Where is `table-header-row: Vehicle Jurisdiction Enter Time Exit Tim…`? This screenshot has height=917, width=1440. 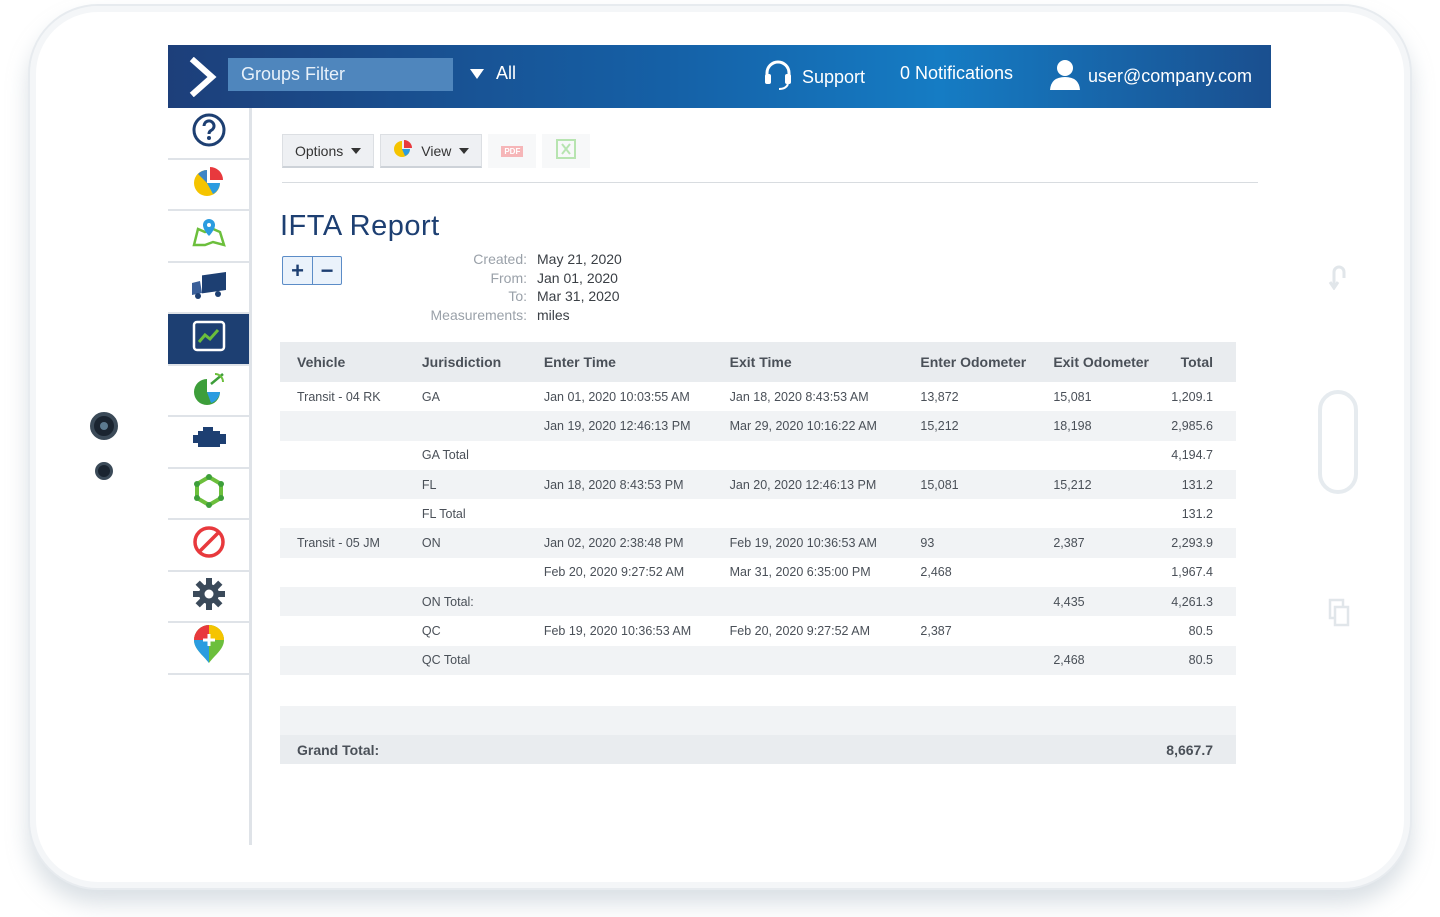
table-header-row: Vehicle Jurisdiction Enter Time Exit Tim… is located at coordinates (758, 362).